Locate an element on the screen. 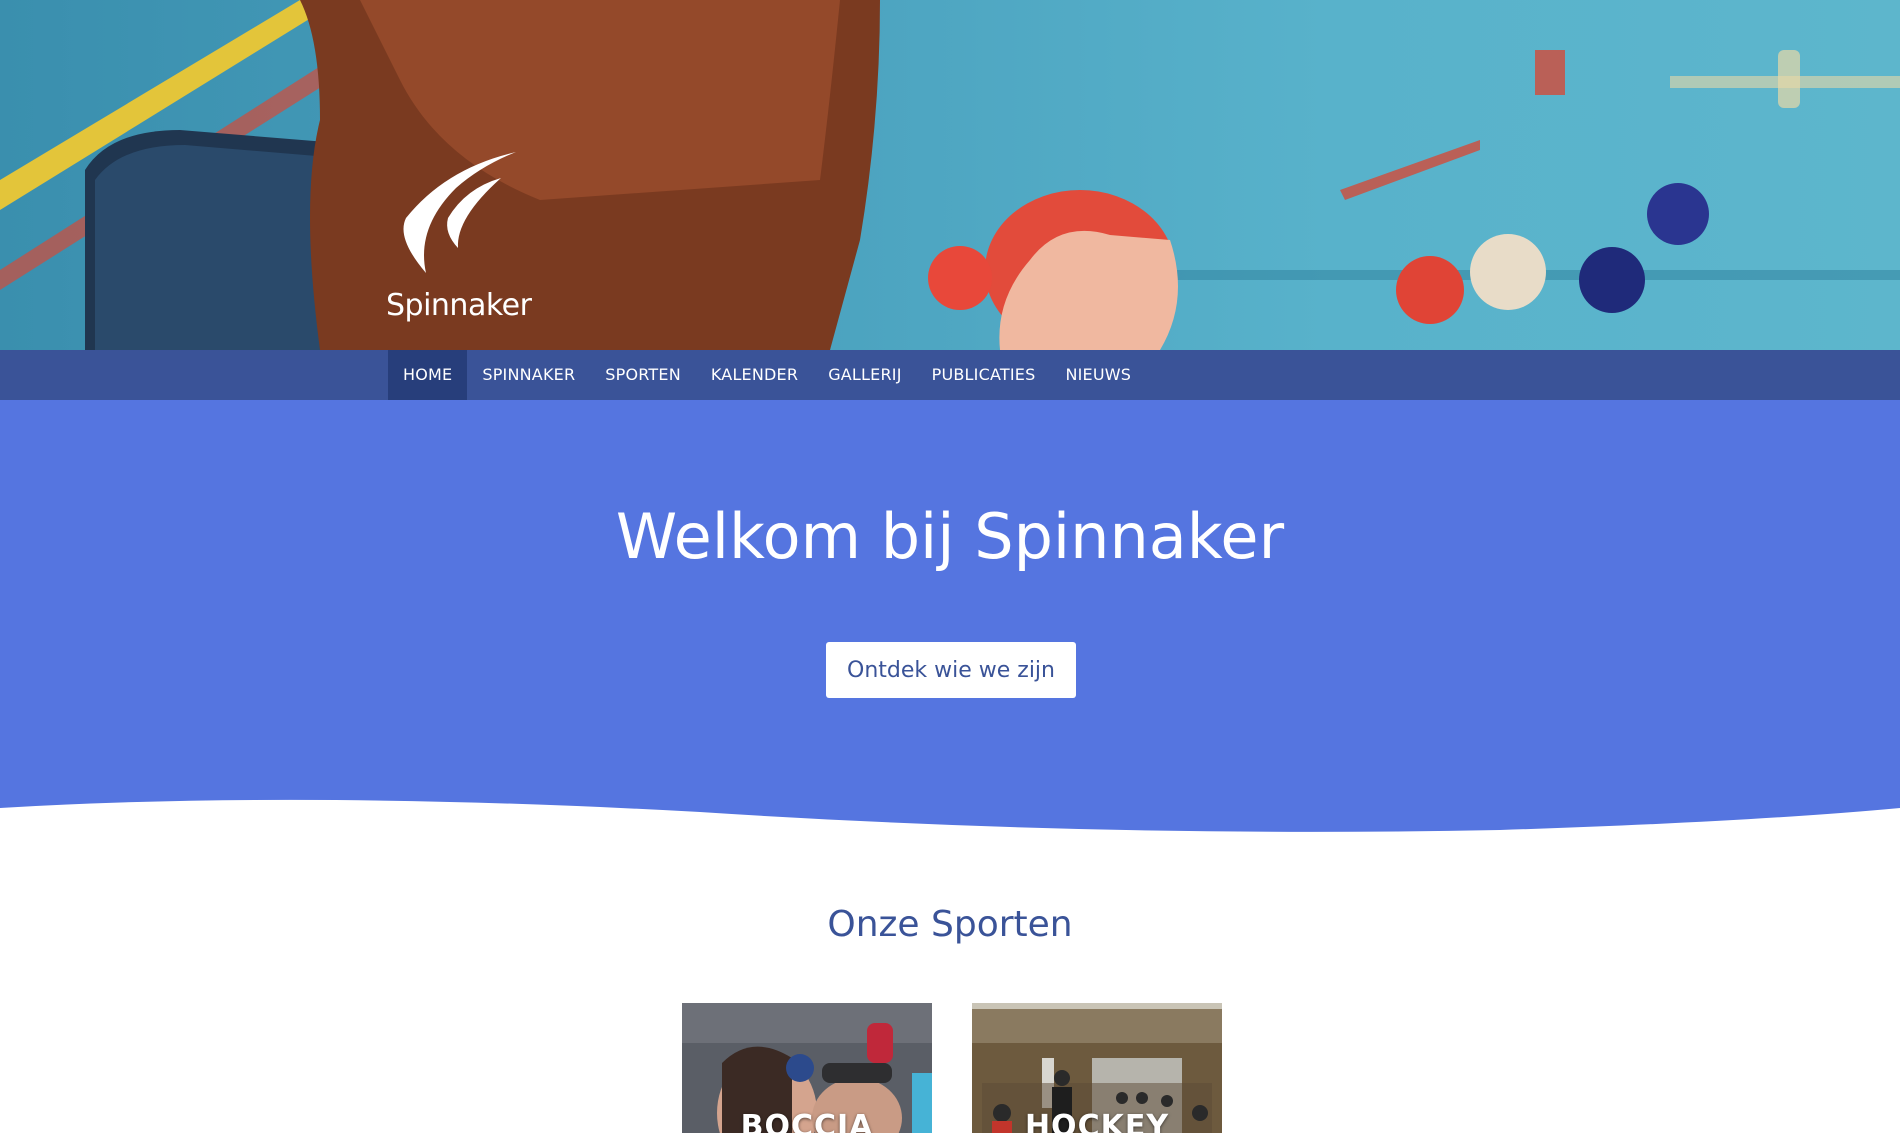 The height and width of the screenshot is (1133, 1900). nav-item-sporten: SPORTEN is located at coordinates (643, 375).